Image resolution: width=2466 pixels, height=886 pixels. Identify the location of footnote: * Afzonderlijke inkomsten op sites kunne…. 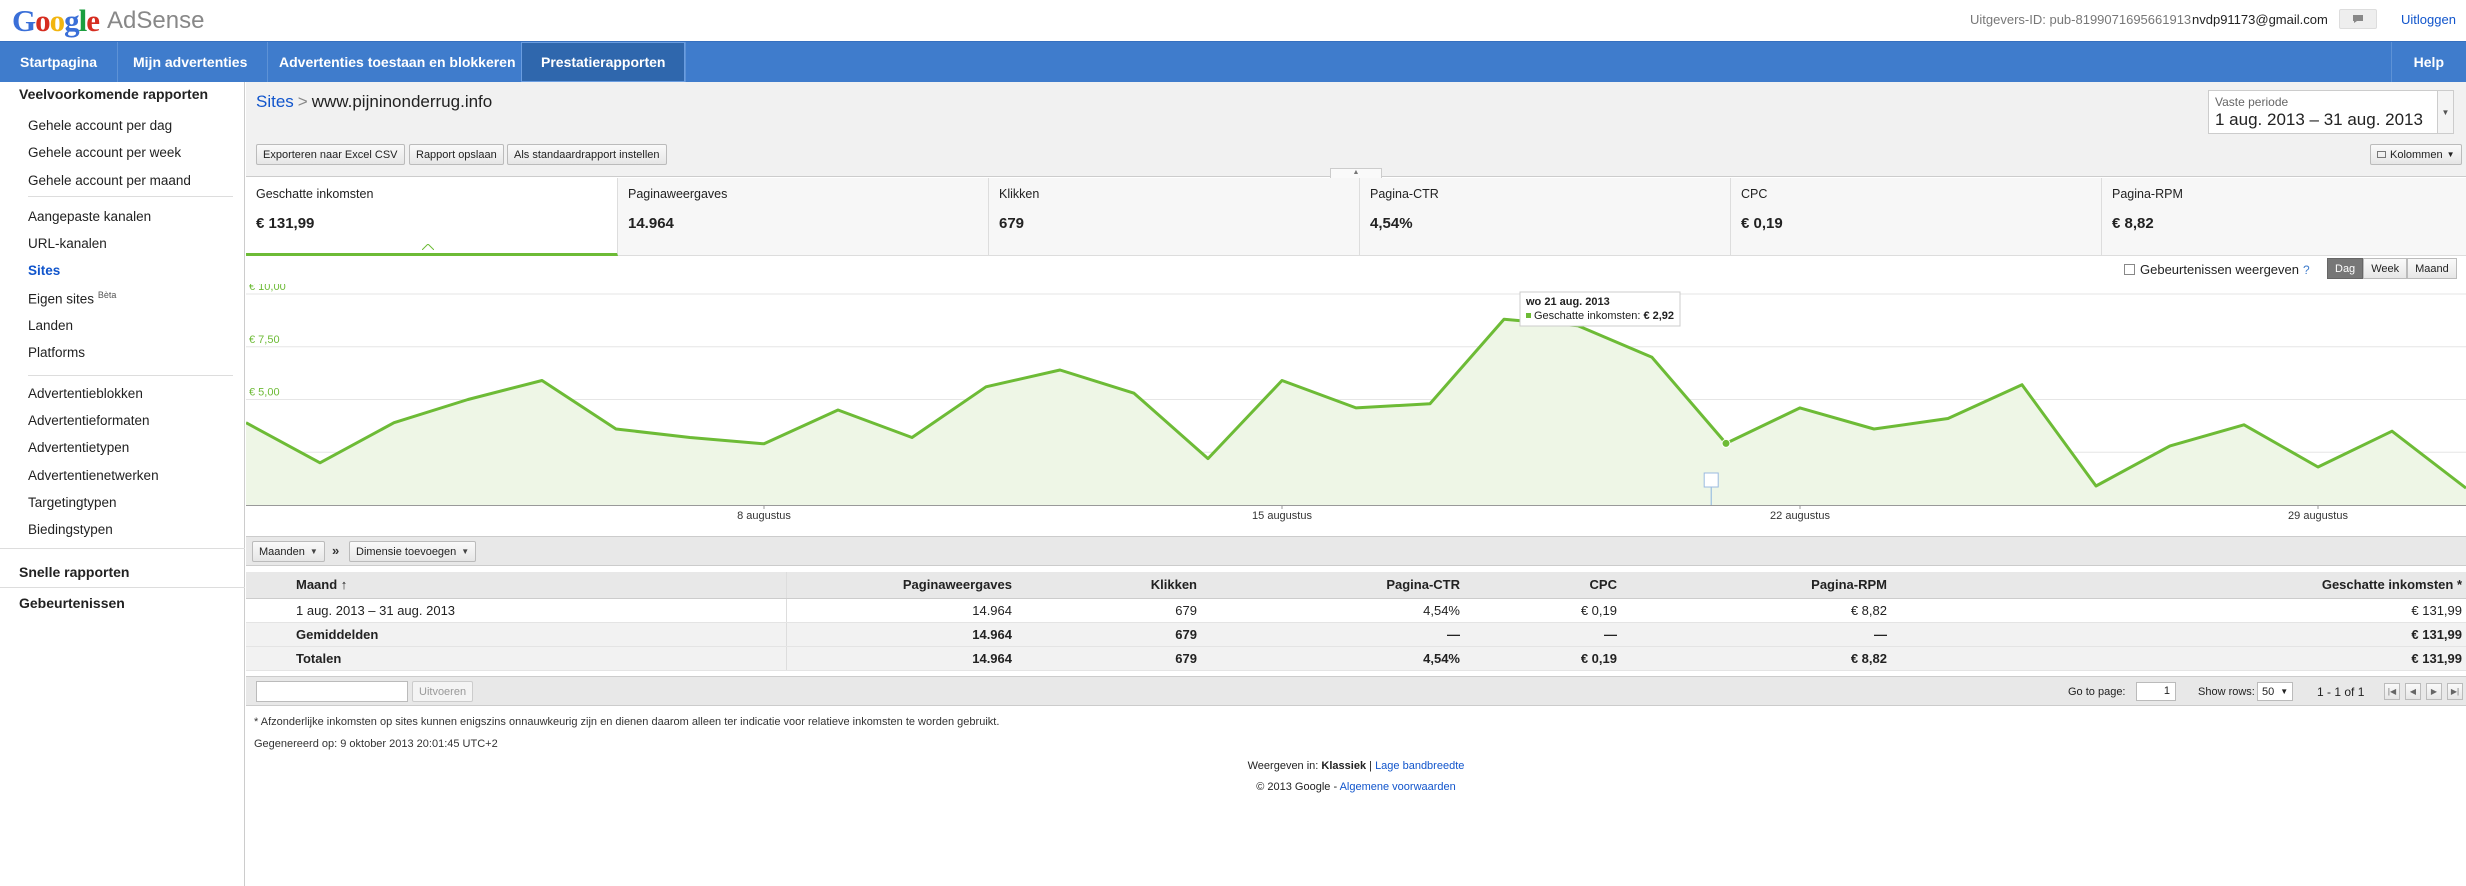
(627, 722).